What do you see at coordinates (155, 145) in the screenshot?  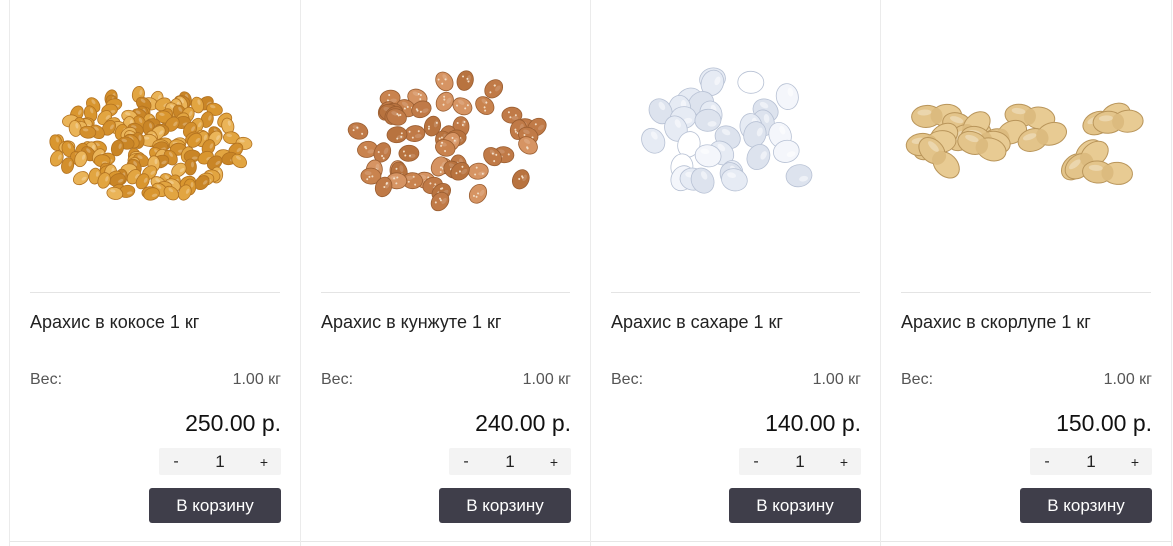 I see `coconut-peanuts-image` at bounding box center [155, 145].